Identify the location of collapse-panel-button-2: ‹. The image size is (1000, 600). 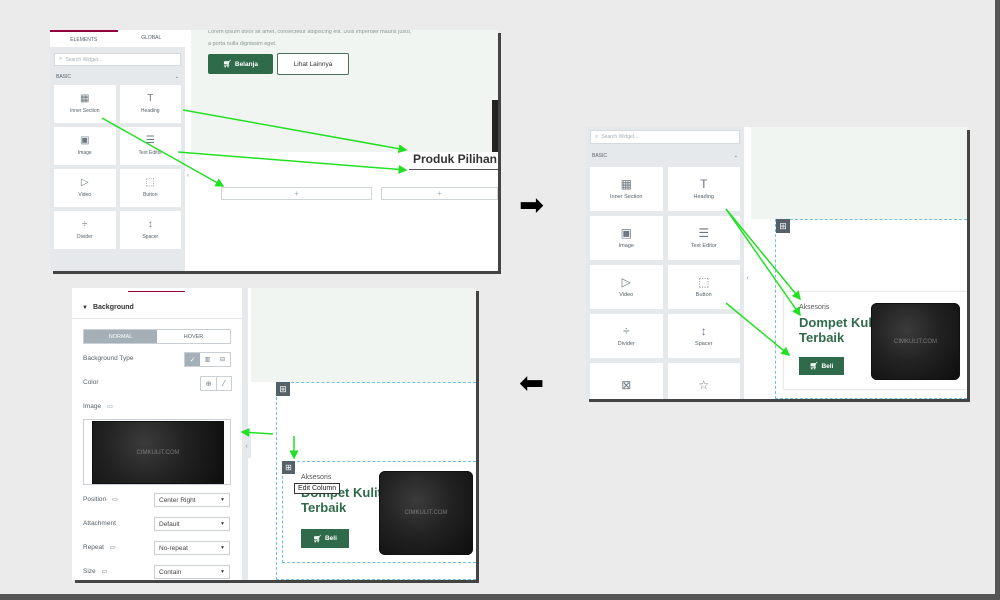
(747, 278).